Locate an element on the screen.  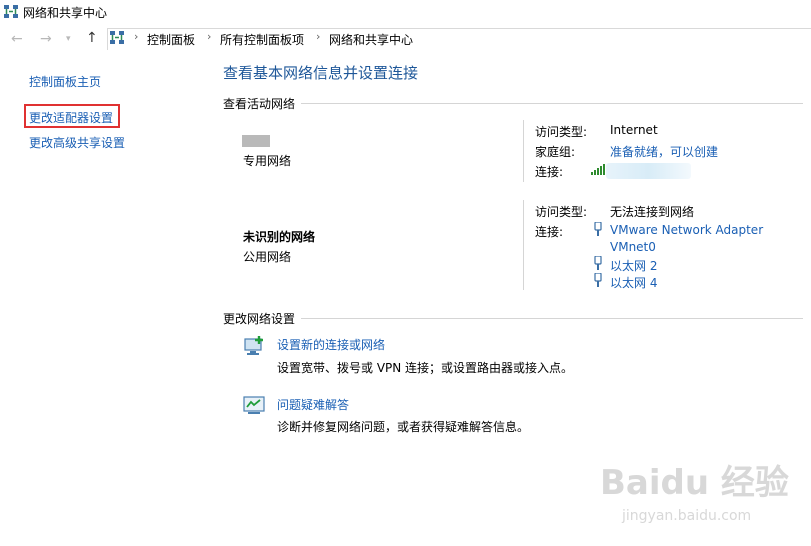
sidebar-item-change-adapter-settings: 更改适配器设置 is located at coordinates (71, 117).